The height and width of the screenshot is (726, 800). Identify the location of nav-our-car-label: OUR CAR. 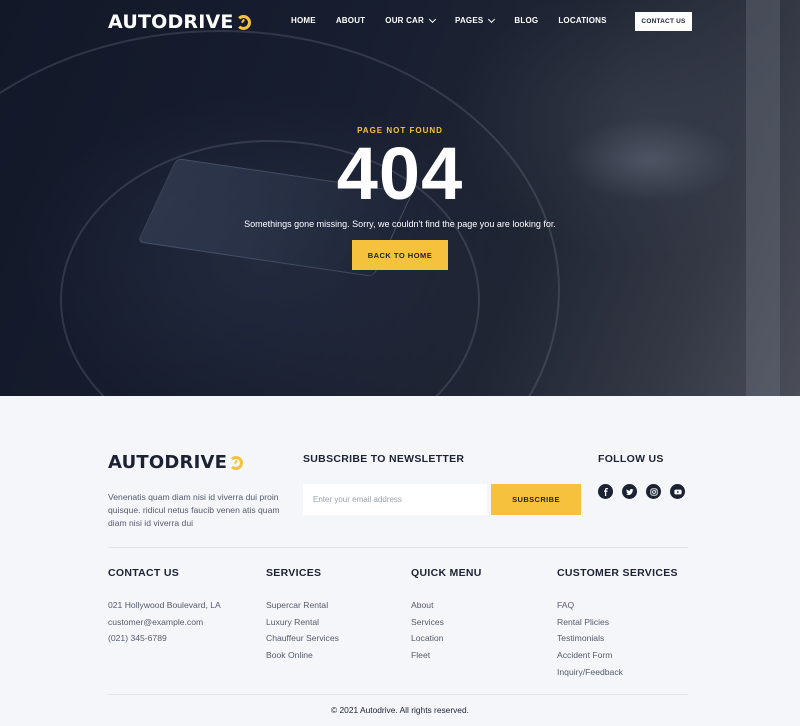
(404, 20).